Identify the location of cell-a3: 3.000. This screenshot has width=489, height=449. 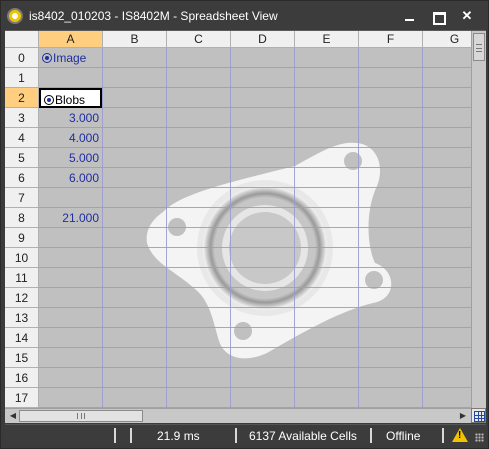
(70, 118).